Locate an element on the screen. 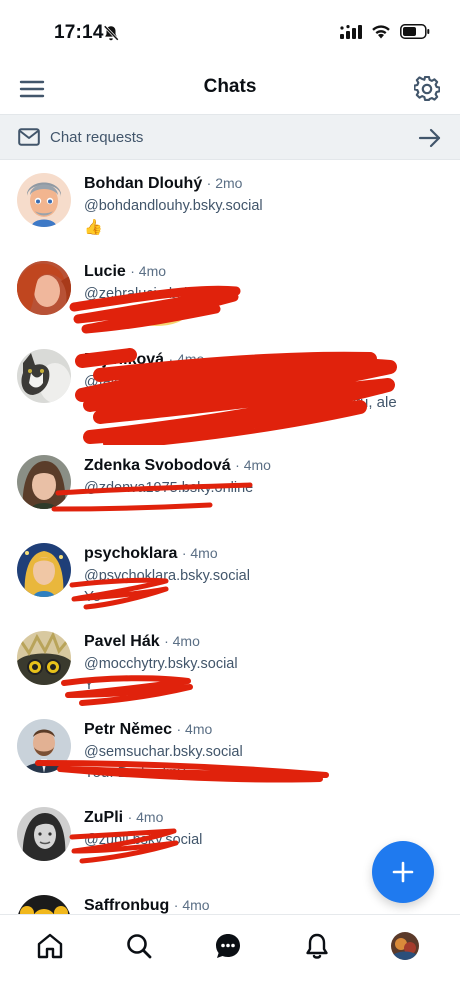 This screenshot has height=1000, width=460. chat-handle: @psychoklara.bsky.social is located at coordinates (167, 576).